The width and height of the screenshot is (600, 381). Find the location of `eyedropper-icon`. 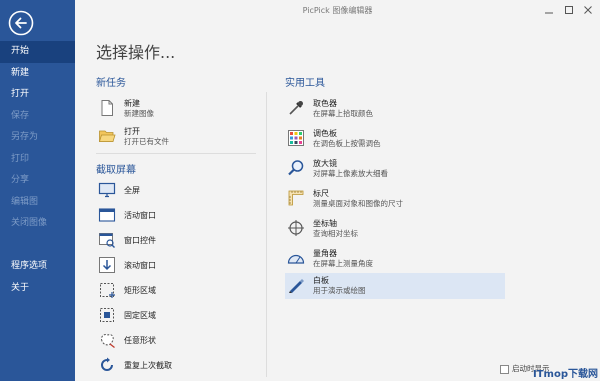

eyedropper-icon is located at coordinates (296, 108).